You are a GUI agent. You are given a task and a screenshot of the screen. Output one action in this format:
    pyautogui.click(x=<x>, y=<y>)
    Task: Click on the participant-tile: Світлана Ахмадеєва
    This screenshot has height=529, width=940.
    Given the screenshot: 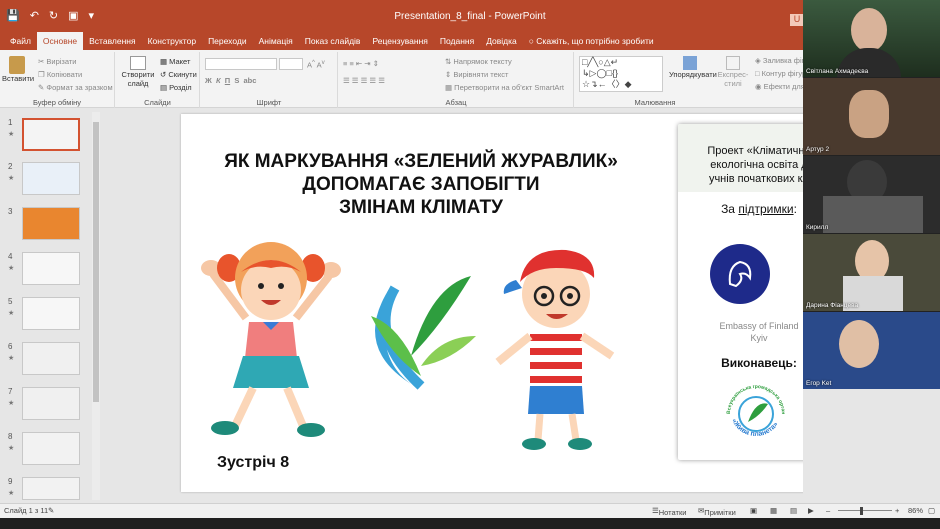 What is the action you would take?
    pyautogui.click(x=871, y=38)
    